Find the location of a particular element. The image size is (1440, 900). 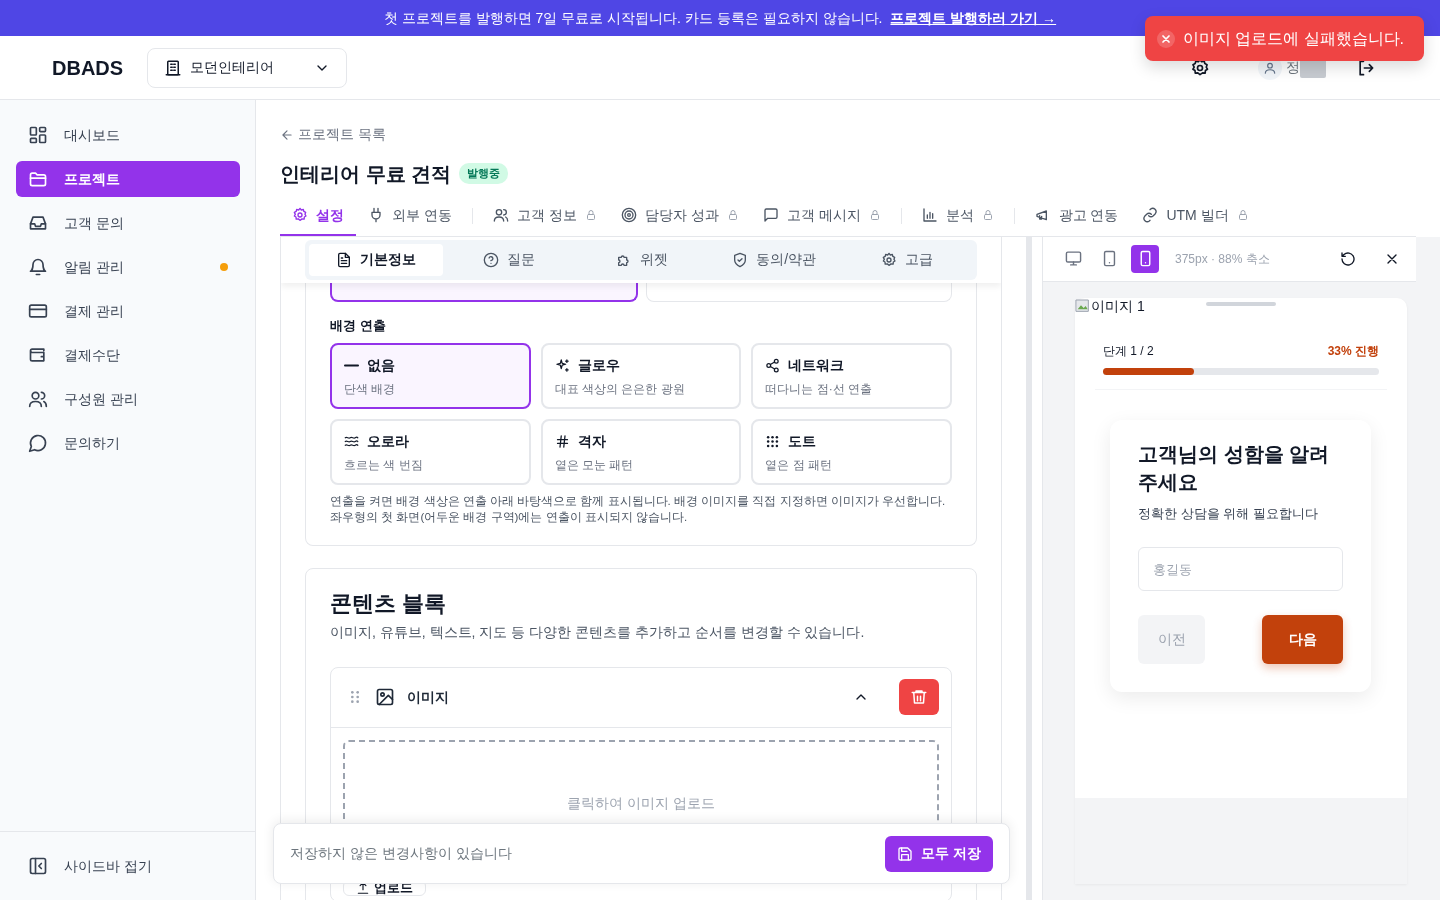

save-all-button: 모두 저장 is located at coordinates (939, 853).